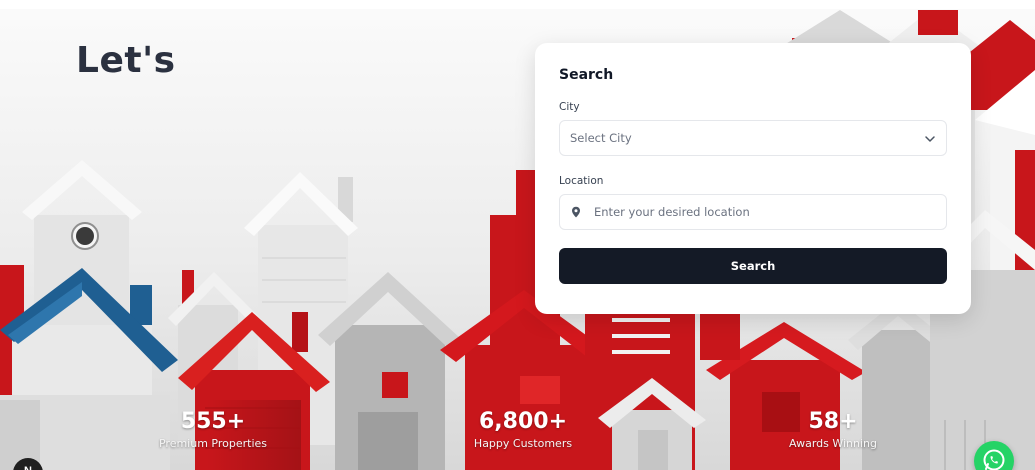  I want to click on stat-premium-properties: 555+ Premium Properties, so click(213, 430).